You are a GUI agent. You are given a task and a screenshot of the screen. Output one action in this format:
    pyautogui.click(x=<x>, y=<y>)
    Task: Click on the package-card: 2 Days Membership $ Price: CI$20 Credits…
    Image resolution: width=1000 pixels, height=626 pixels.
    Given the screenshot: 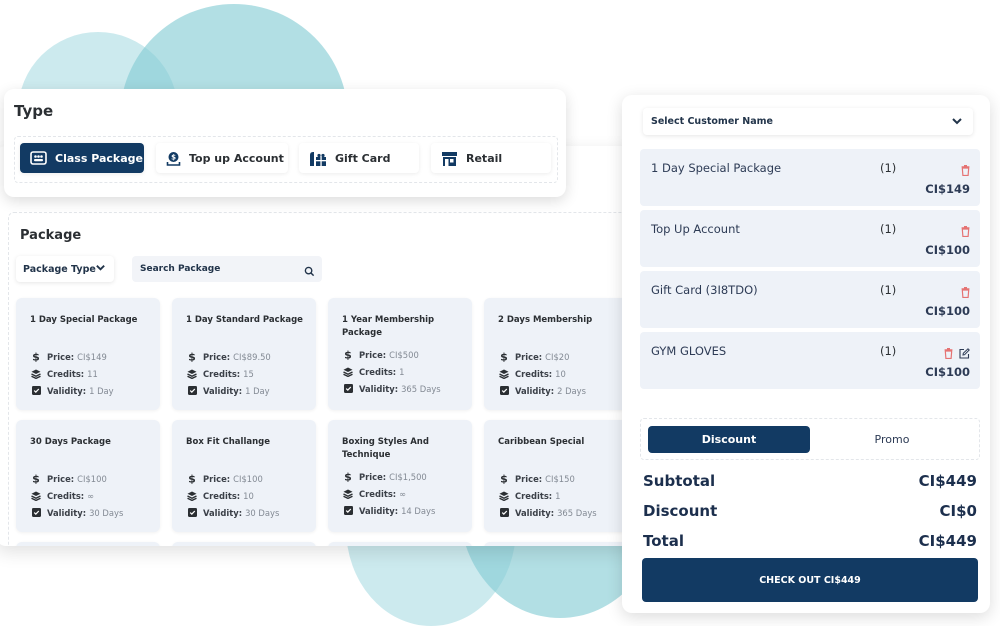 What is the action you would take?
    pyautogui.click(x=556, y=354)
    